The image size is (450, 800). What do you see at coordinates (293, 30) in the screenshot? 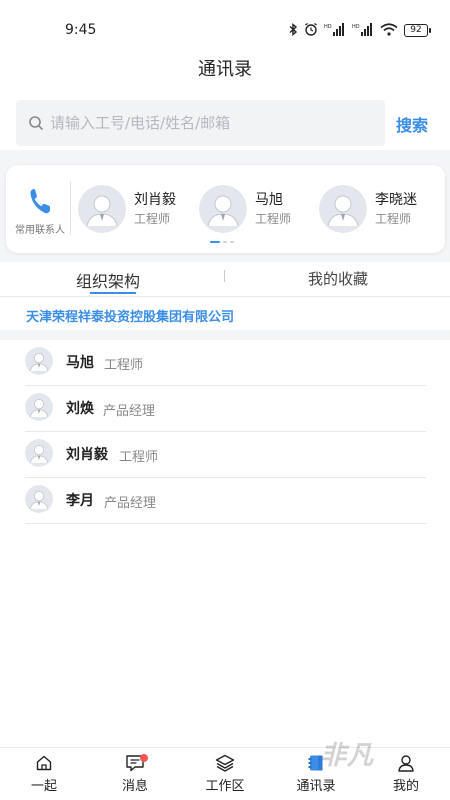
I see `bluetooth-icon` at bounding box center [293, 30].